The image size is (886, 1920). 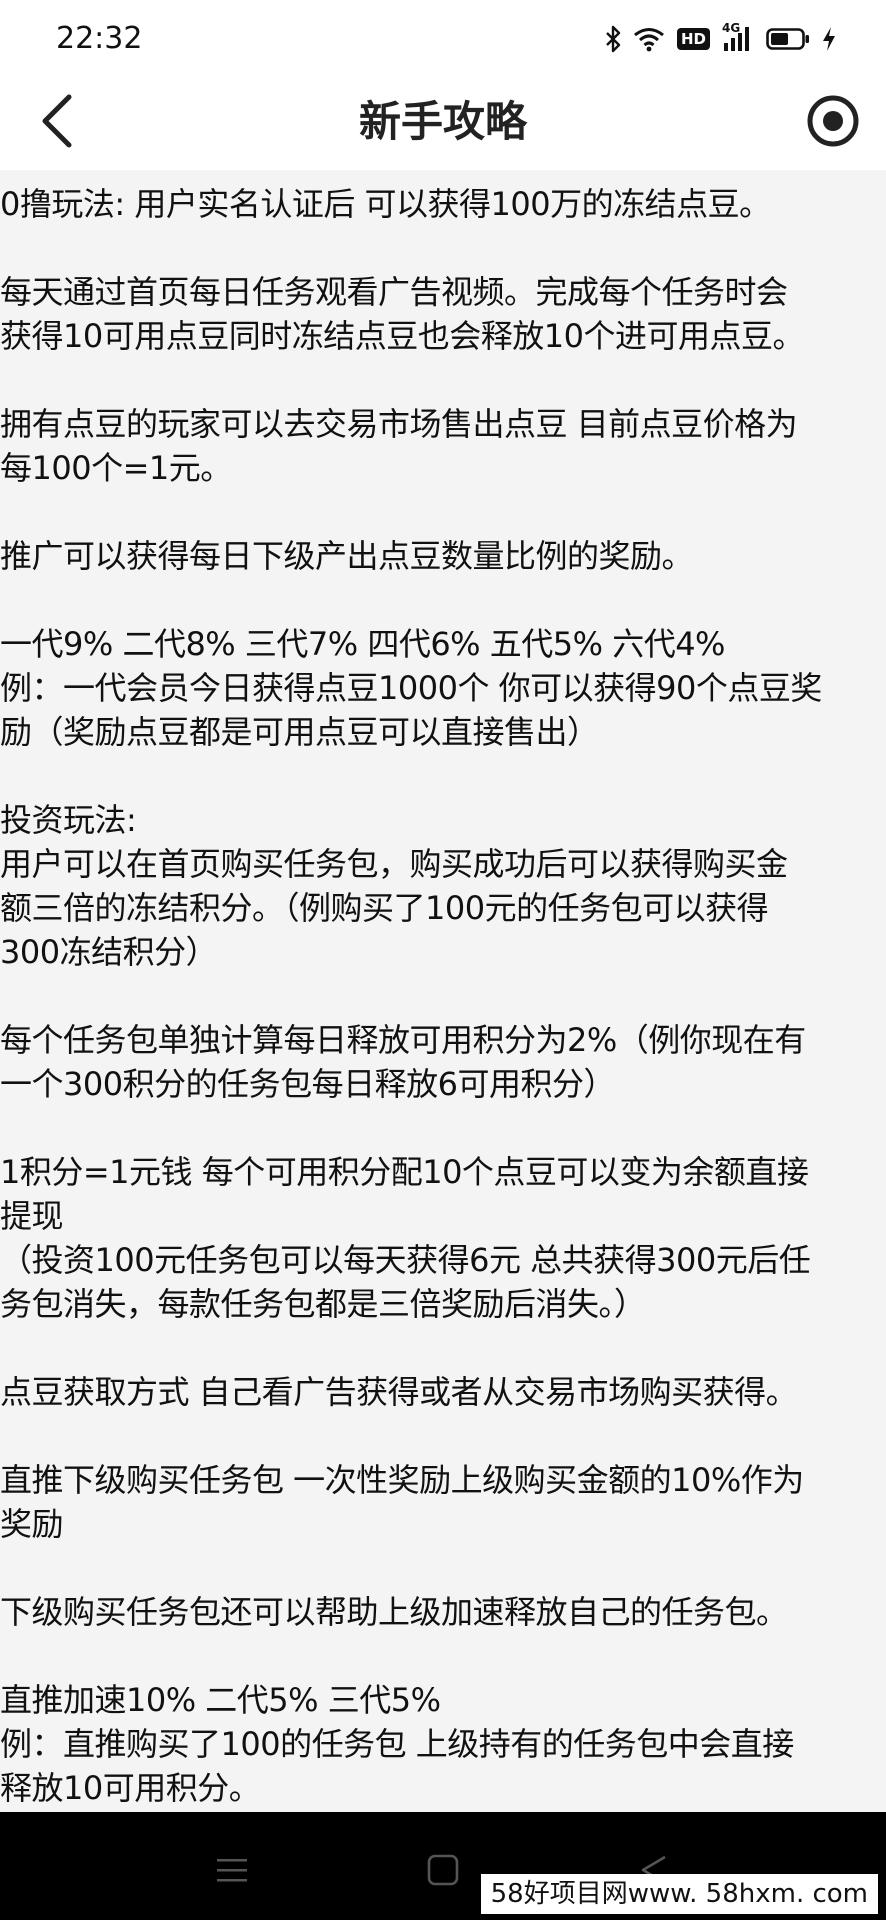 I want to click on status-bar: 22:32 HD 4G, so click(x=443, y=39).